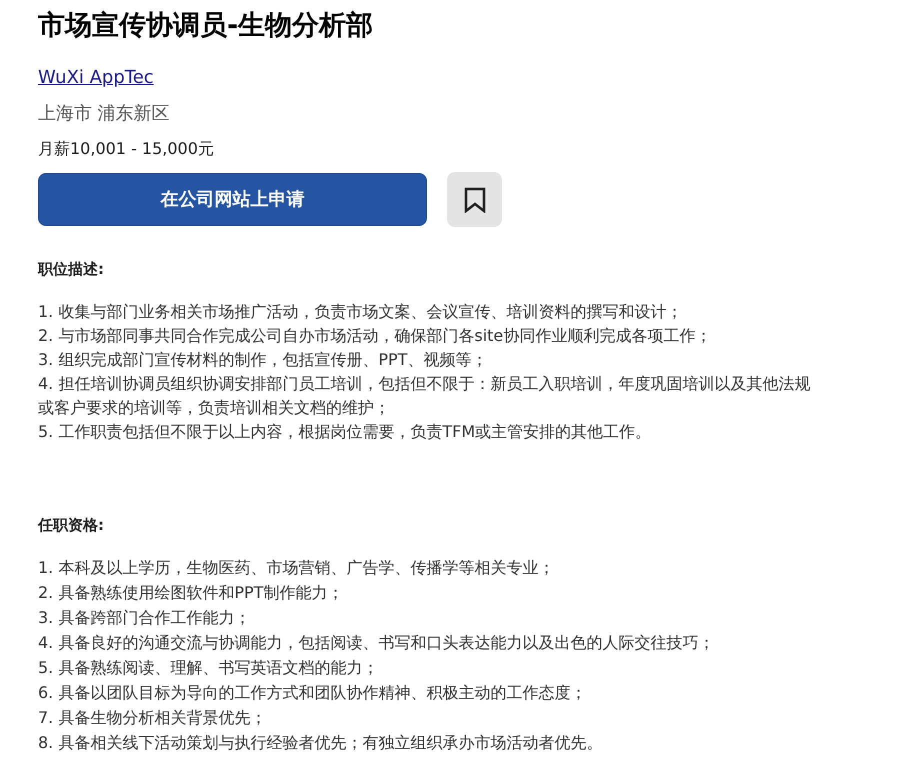 The width and height of the screenshot is (900, 768). I want to click on list-item-text: 5. 具备熟练阅读、理解、书写英语文档的能力；, so click(208, 668).